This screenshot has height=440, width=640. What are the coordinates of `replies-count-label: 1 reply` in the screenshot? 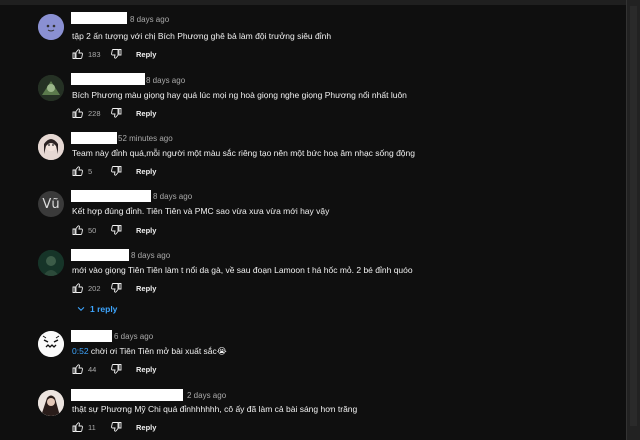 It's located at (104, 309).